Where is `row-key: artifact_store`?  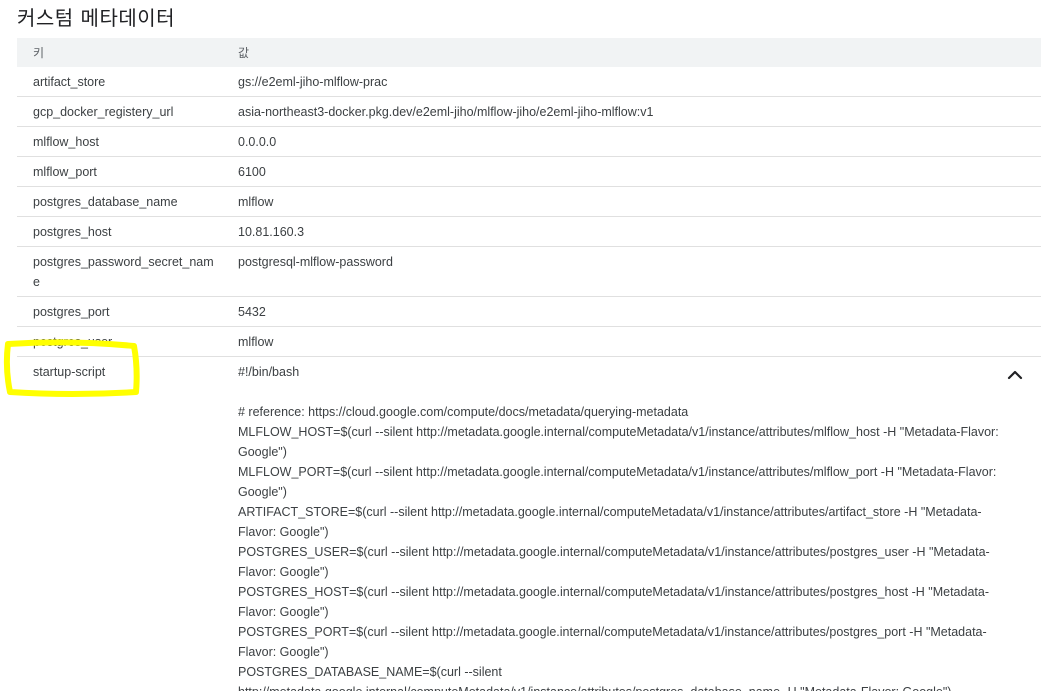
row-key: artifact_store is located at coordinates (69, 82).